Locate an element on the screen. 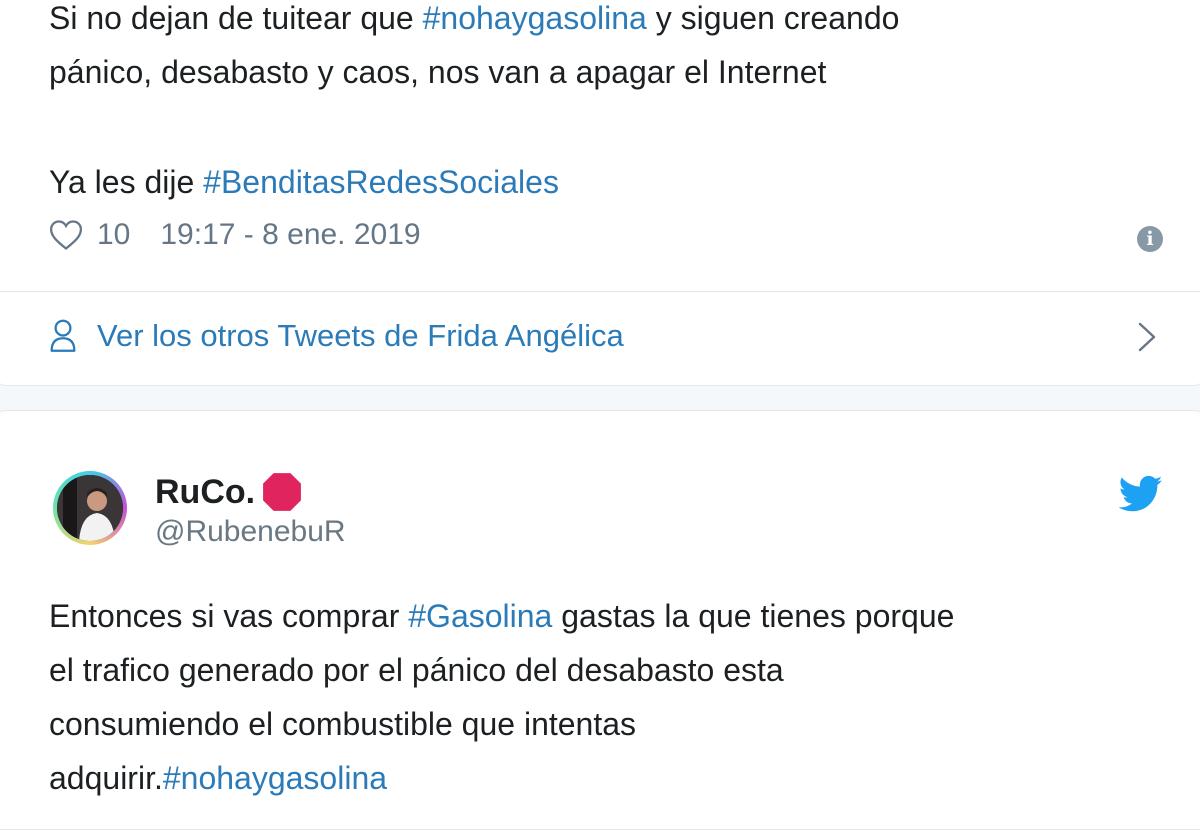 This screenshot has width=1200, height=830. avatar is located at coordinates (90, 508).